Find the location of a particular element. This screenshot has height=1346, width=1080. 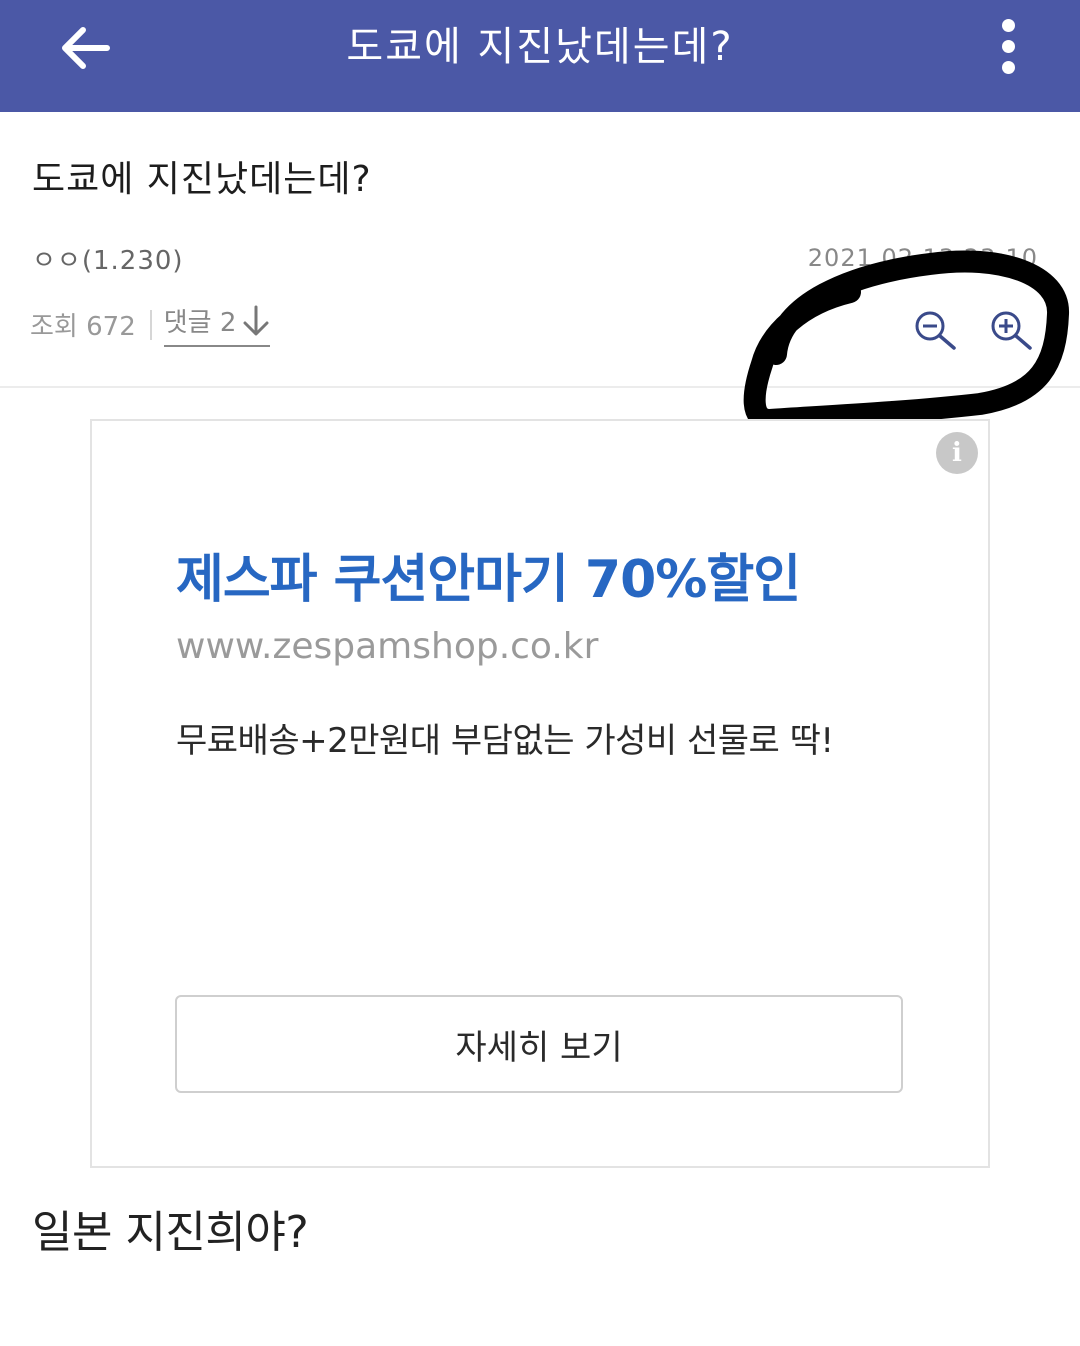

app-bar-title: 도쿄에 지진났데는데? is located at coordinates (540, 47).